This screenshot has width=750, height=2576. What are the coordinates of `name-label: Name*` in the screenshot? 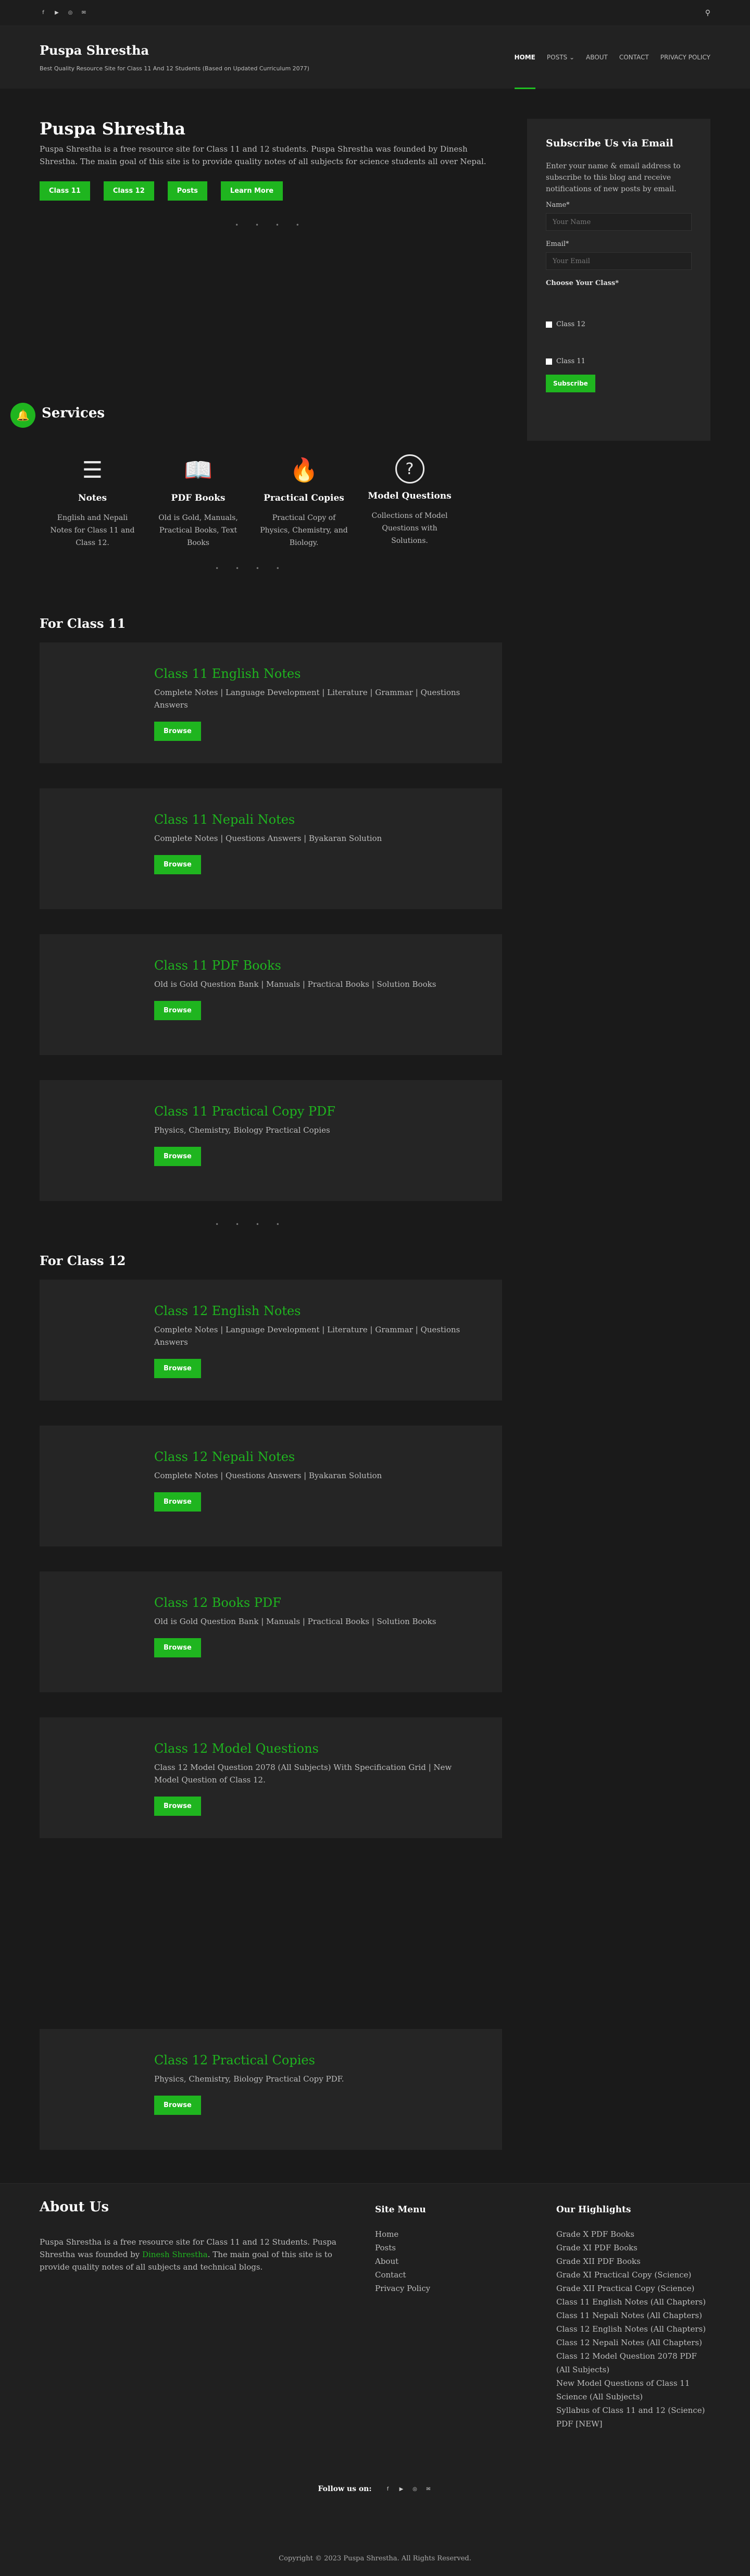 It's located at (558, 205).